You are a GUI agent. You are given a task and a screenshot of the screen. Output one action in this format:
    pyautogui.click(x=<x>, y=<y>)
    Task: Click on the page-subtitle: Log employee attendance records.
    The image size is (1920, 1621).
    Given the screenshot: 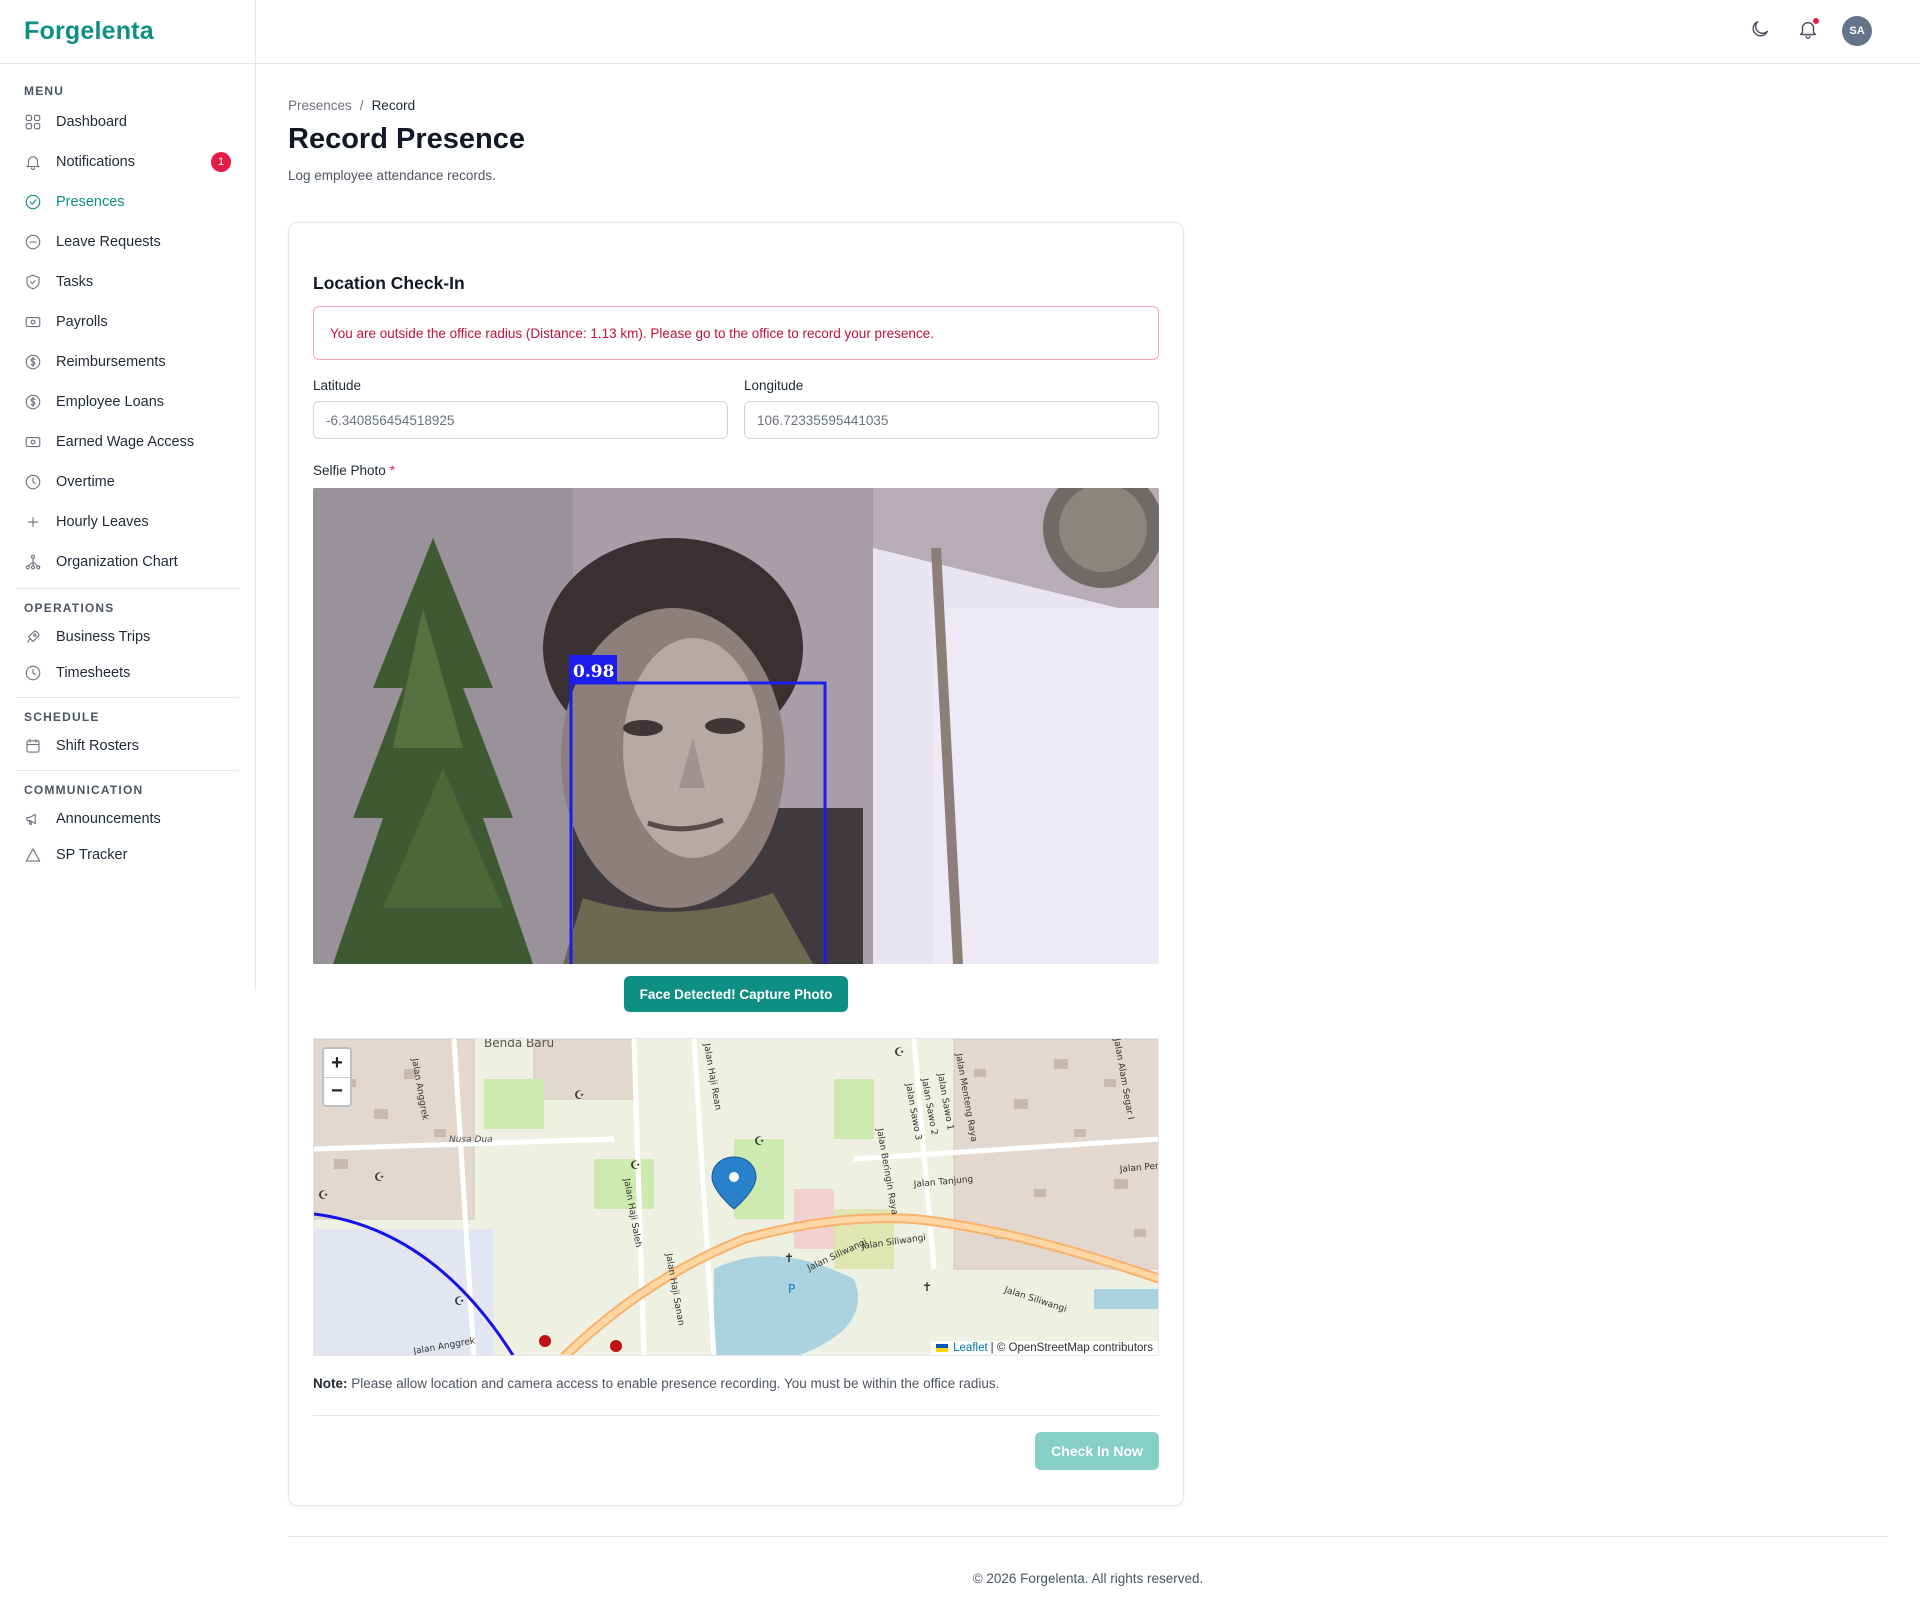 What is the action you would take?
    pyautogui.click(x=392, y=175)
    